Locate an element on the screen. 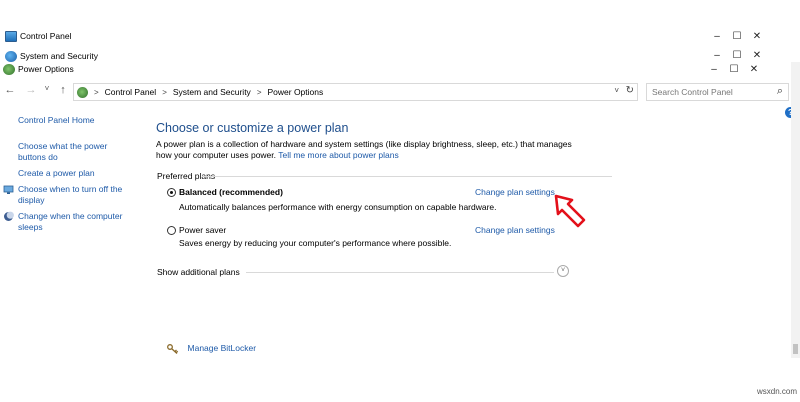 This screenshot has height=402, width=800. sidebar-item-turn-off-display: Choose when to turn off the display is located at coordinates (70, 195).